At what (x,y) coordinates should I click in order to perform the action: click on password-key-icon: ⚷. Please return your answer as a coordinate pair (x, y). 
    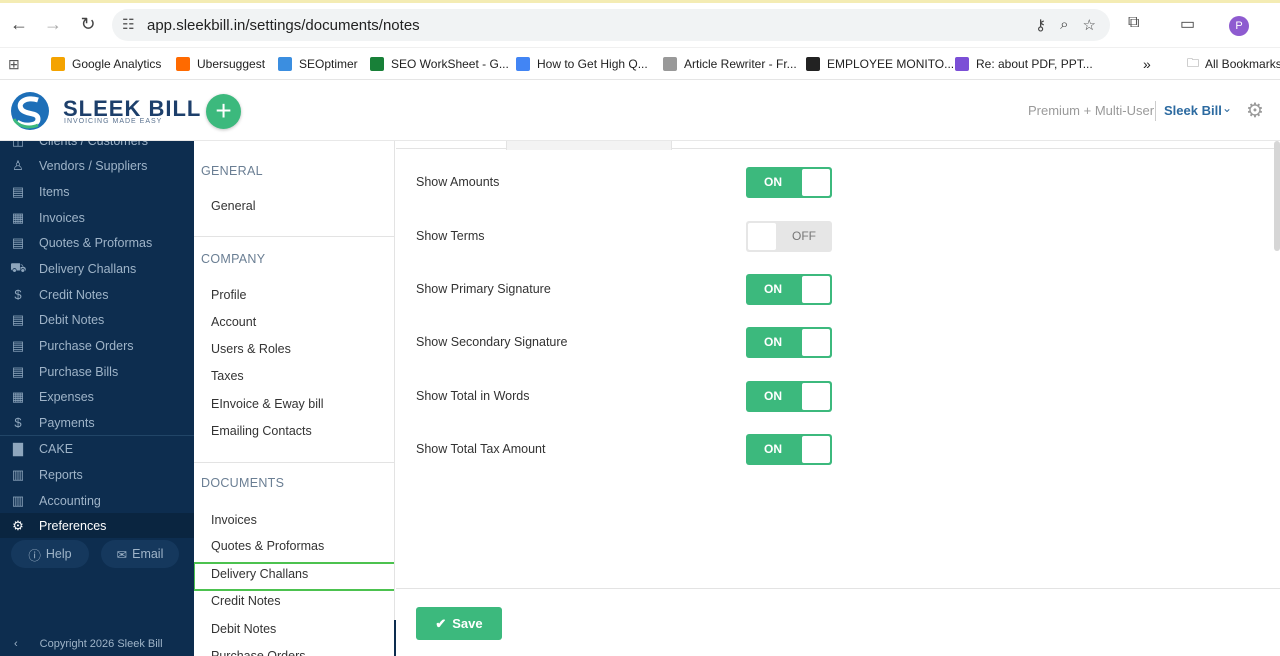
    Looking at the image, I should click on (1040, 25).